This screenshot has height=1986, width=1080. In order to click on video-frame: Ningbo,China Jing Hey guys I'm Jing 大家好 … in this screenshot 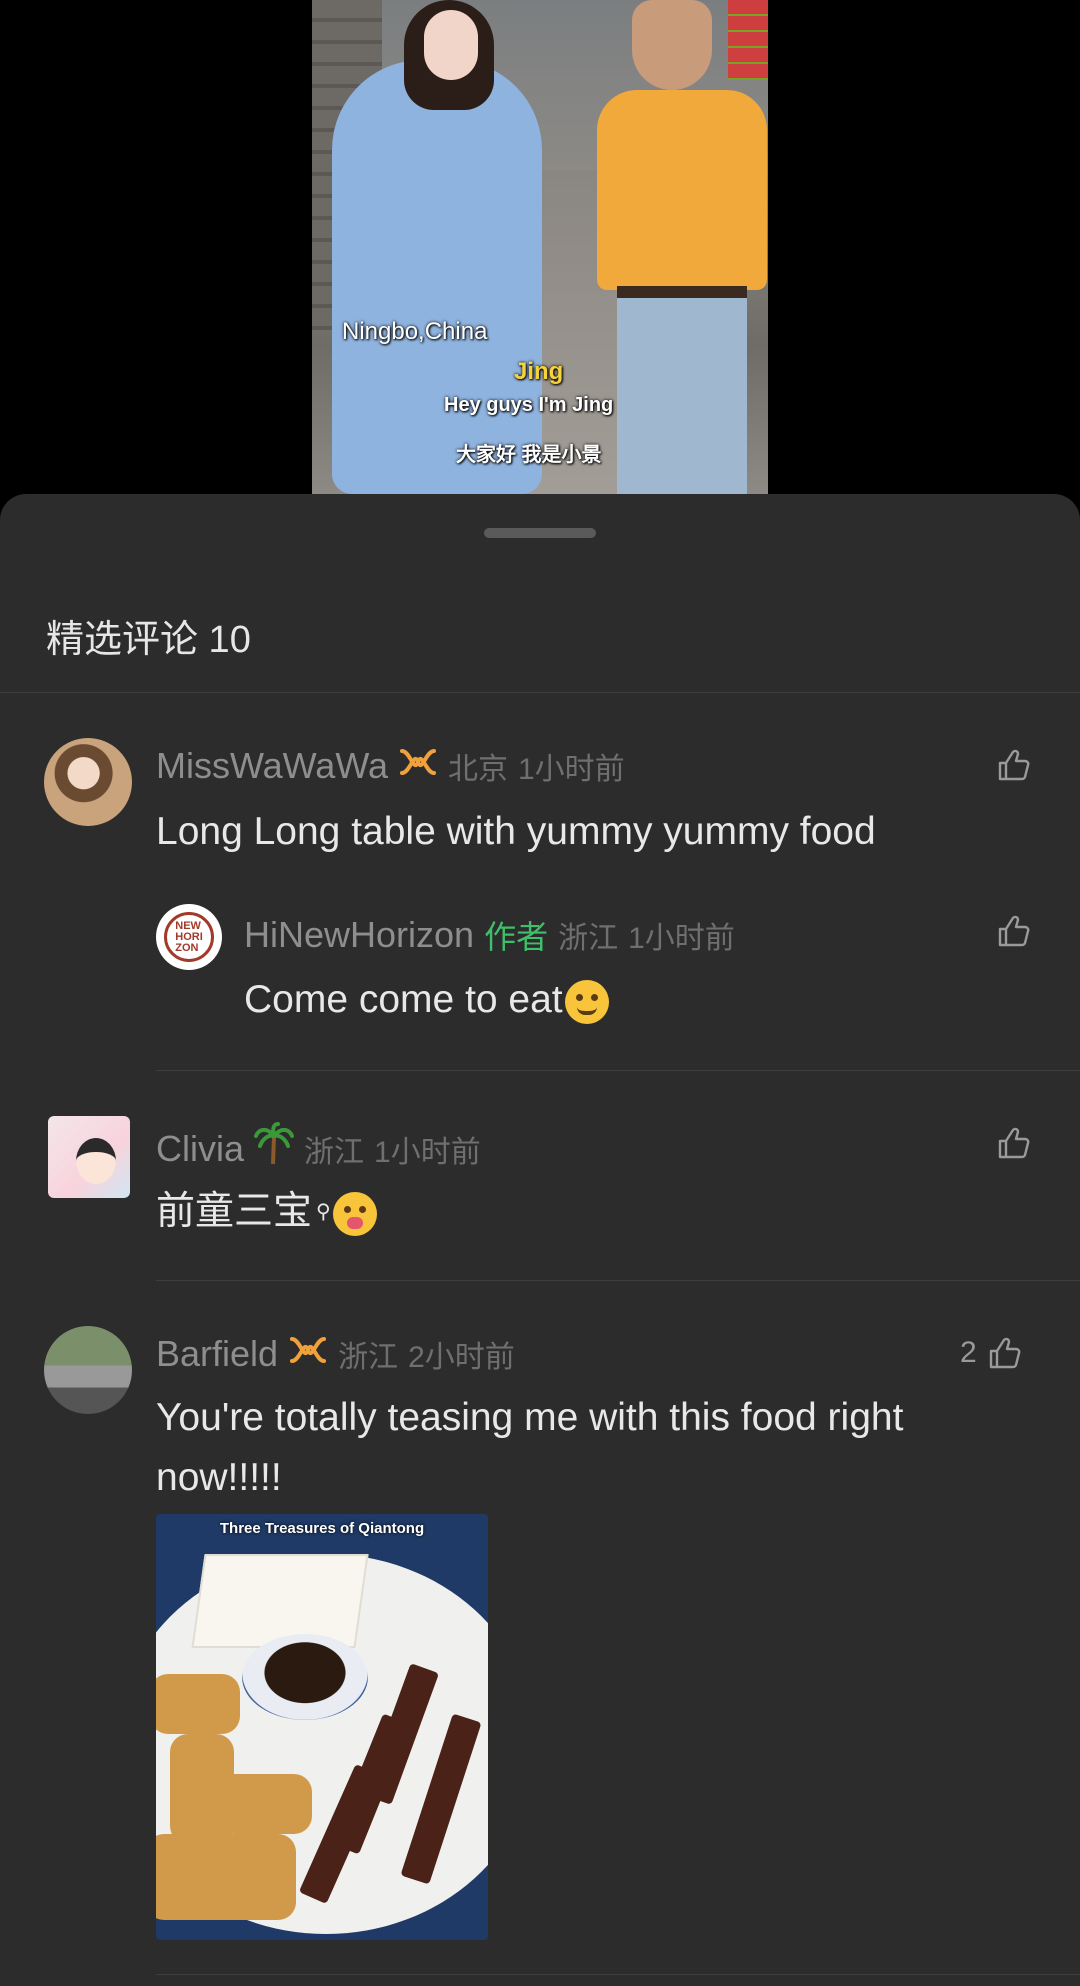, I will do `click(540, 247)`.